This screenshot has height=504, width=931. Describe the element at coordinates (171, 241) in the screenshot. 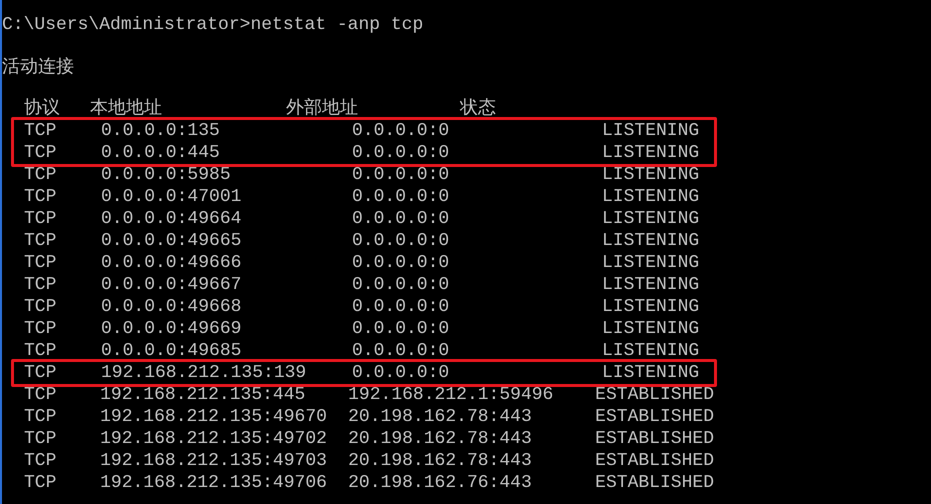

I see `table-cell-text: 0.0.0.0:49665` at that location.